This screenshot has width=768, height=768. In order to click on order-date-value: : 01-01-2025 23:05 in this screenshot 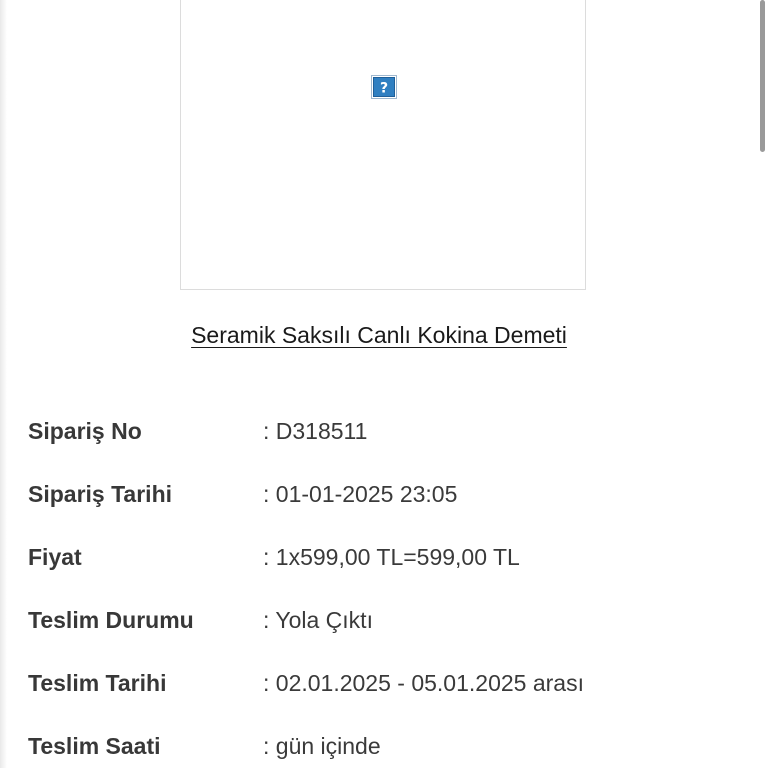, I will do `click(360, 494)`.